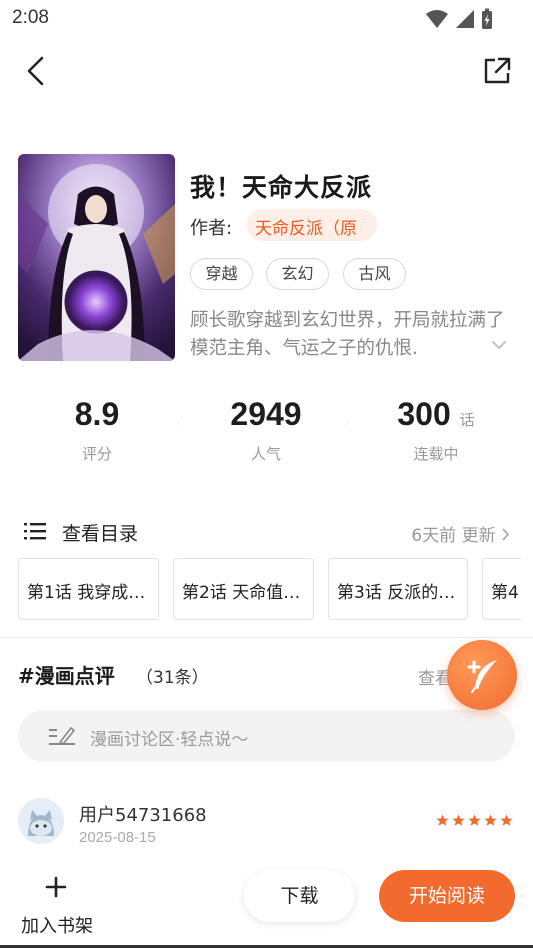 The height and width of the screenshot is (948, 533). Describe the element at coordinates (506, 534) in the screenshot. I see `chevron-right-icon` at that location.